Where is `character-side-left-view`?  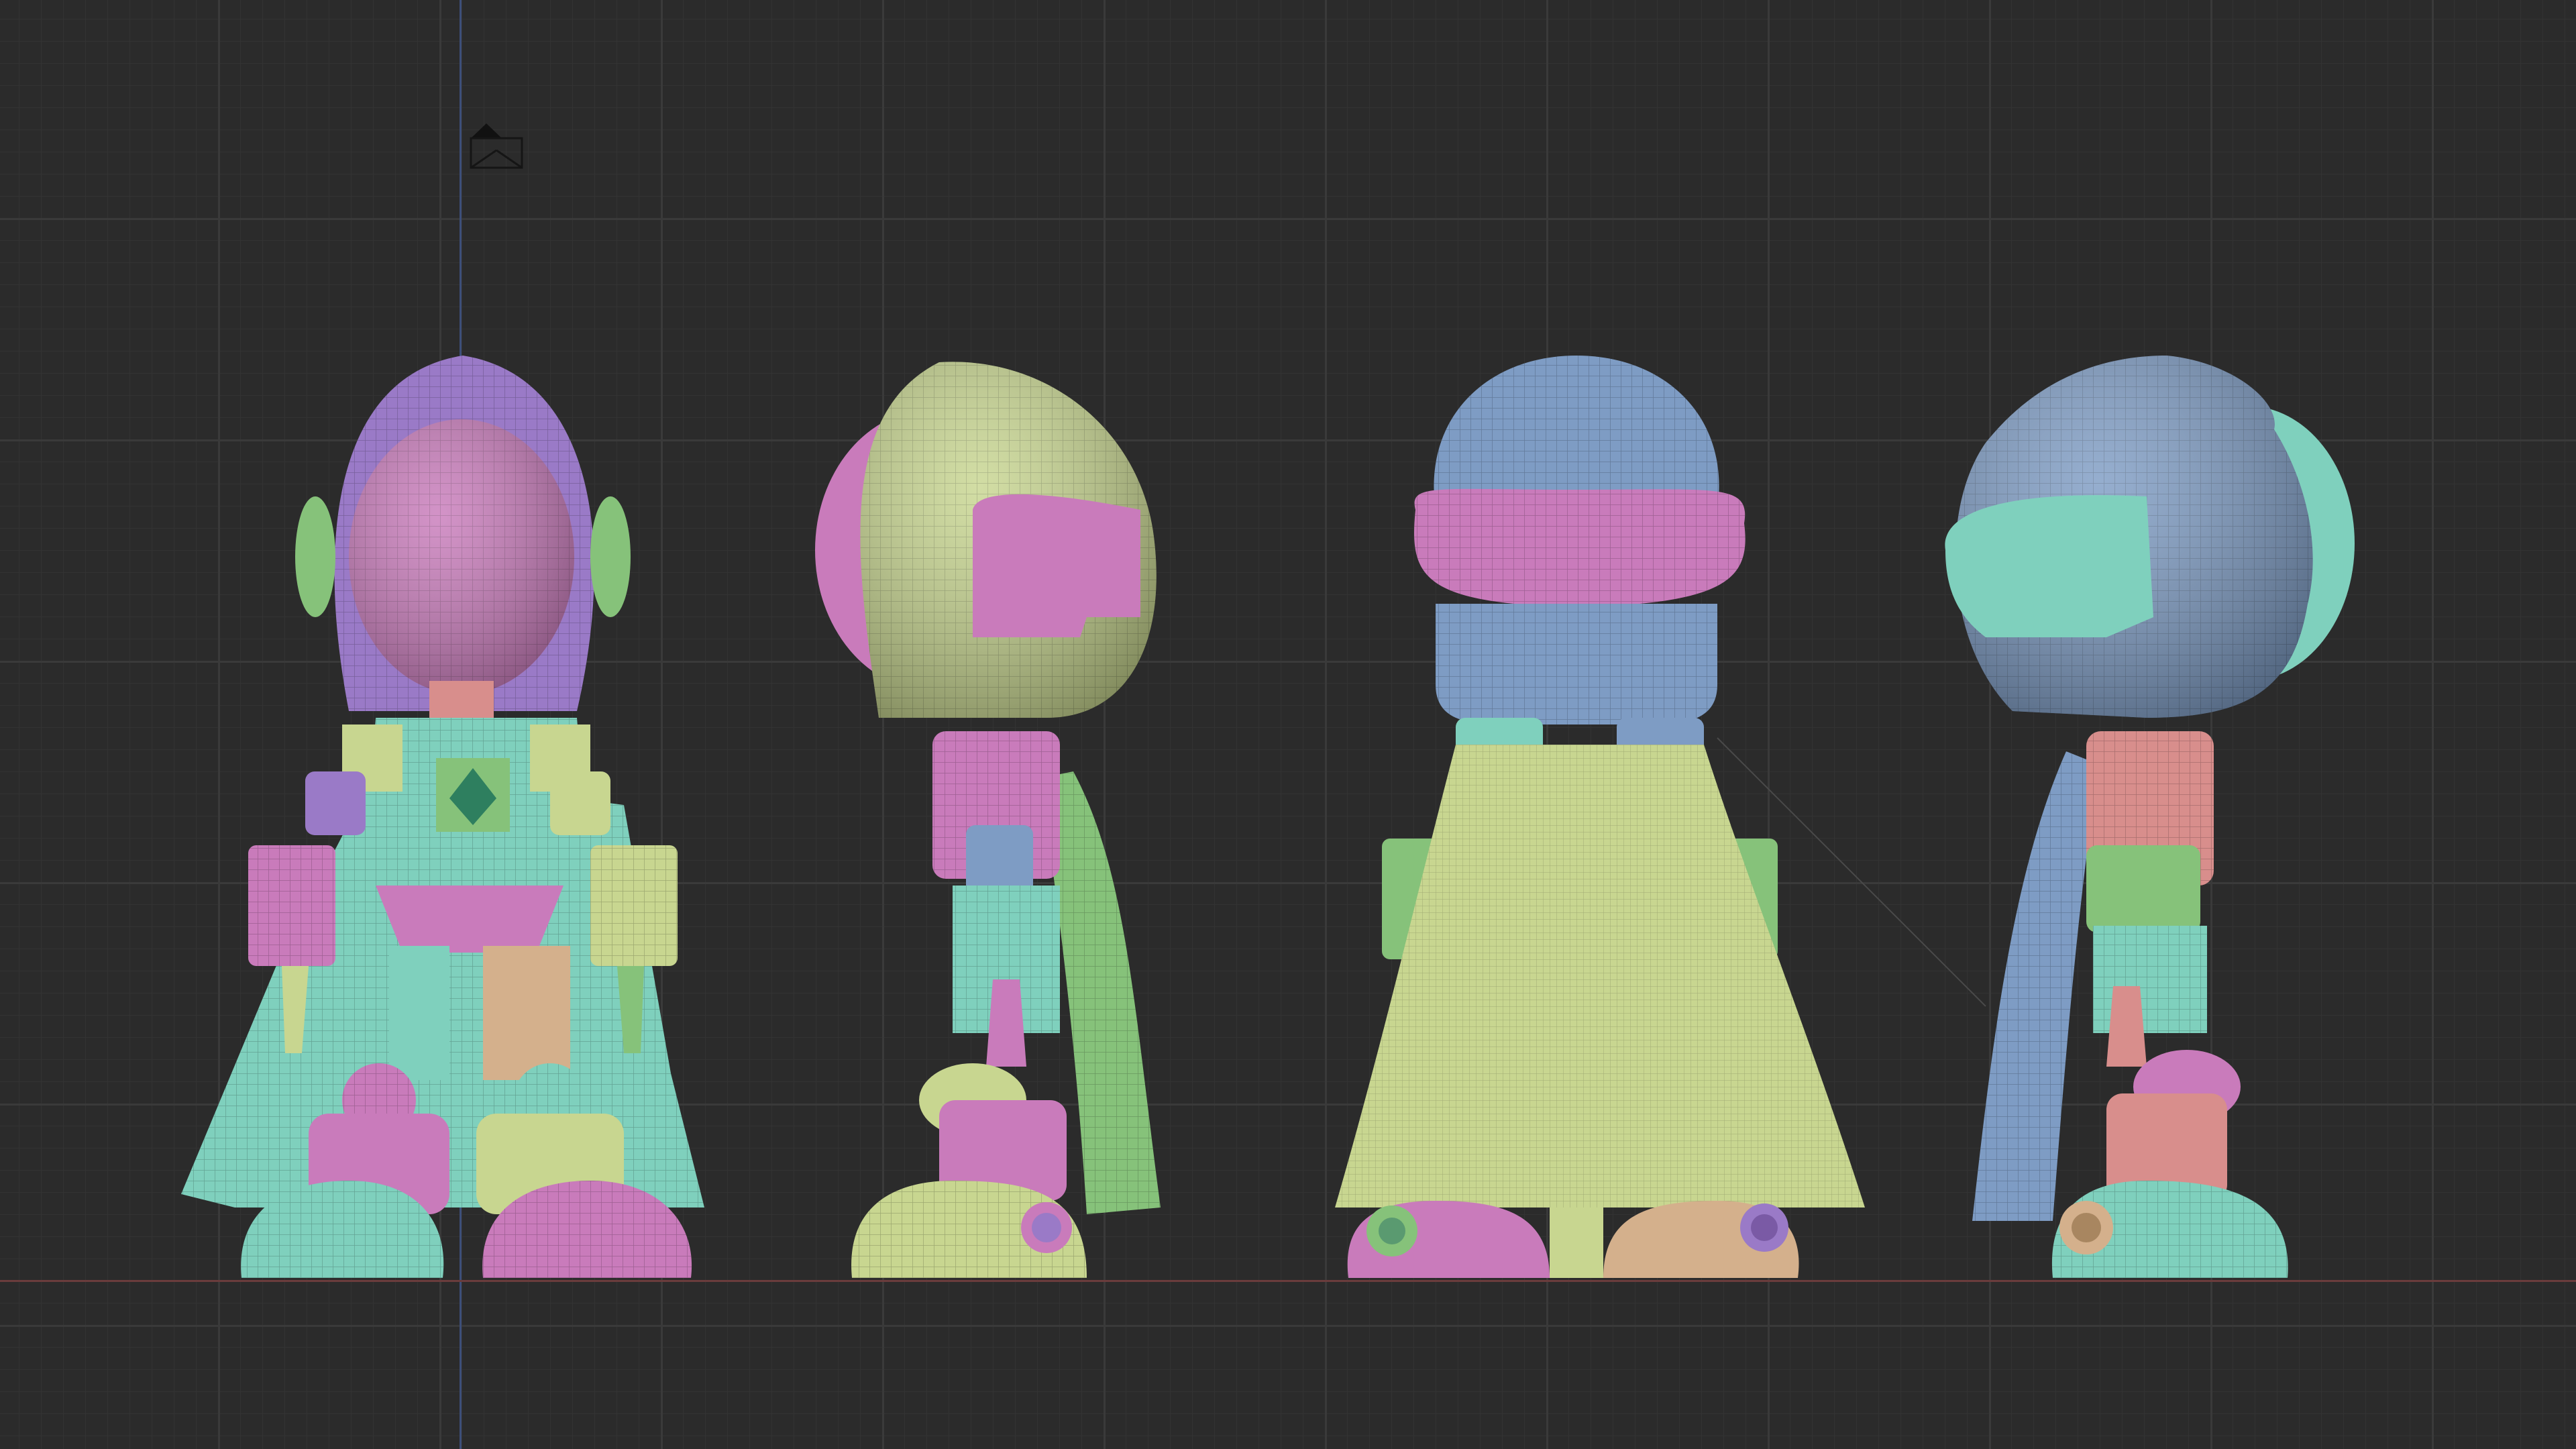
character-side-left-view is located at coordinates (2150, 817).